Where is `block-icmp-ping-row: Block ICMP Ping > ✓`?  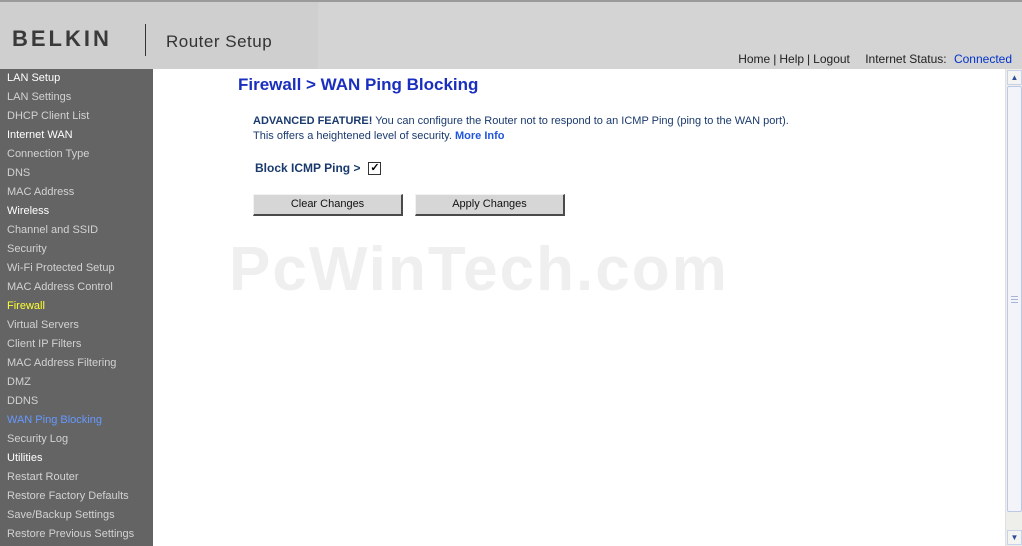
block-icmp-ping-row: Block ICMP Ping > ✓ is located at coordinates (318, 168).